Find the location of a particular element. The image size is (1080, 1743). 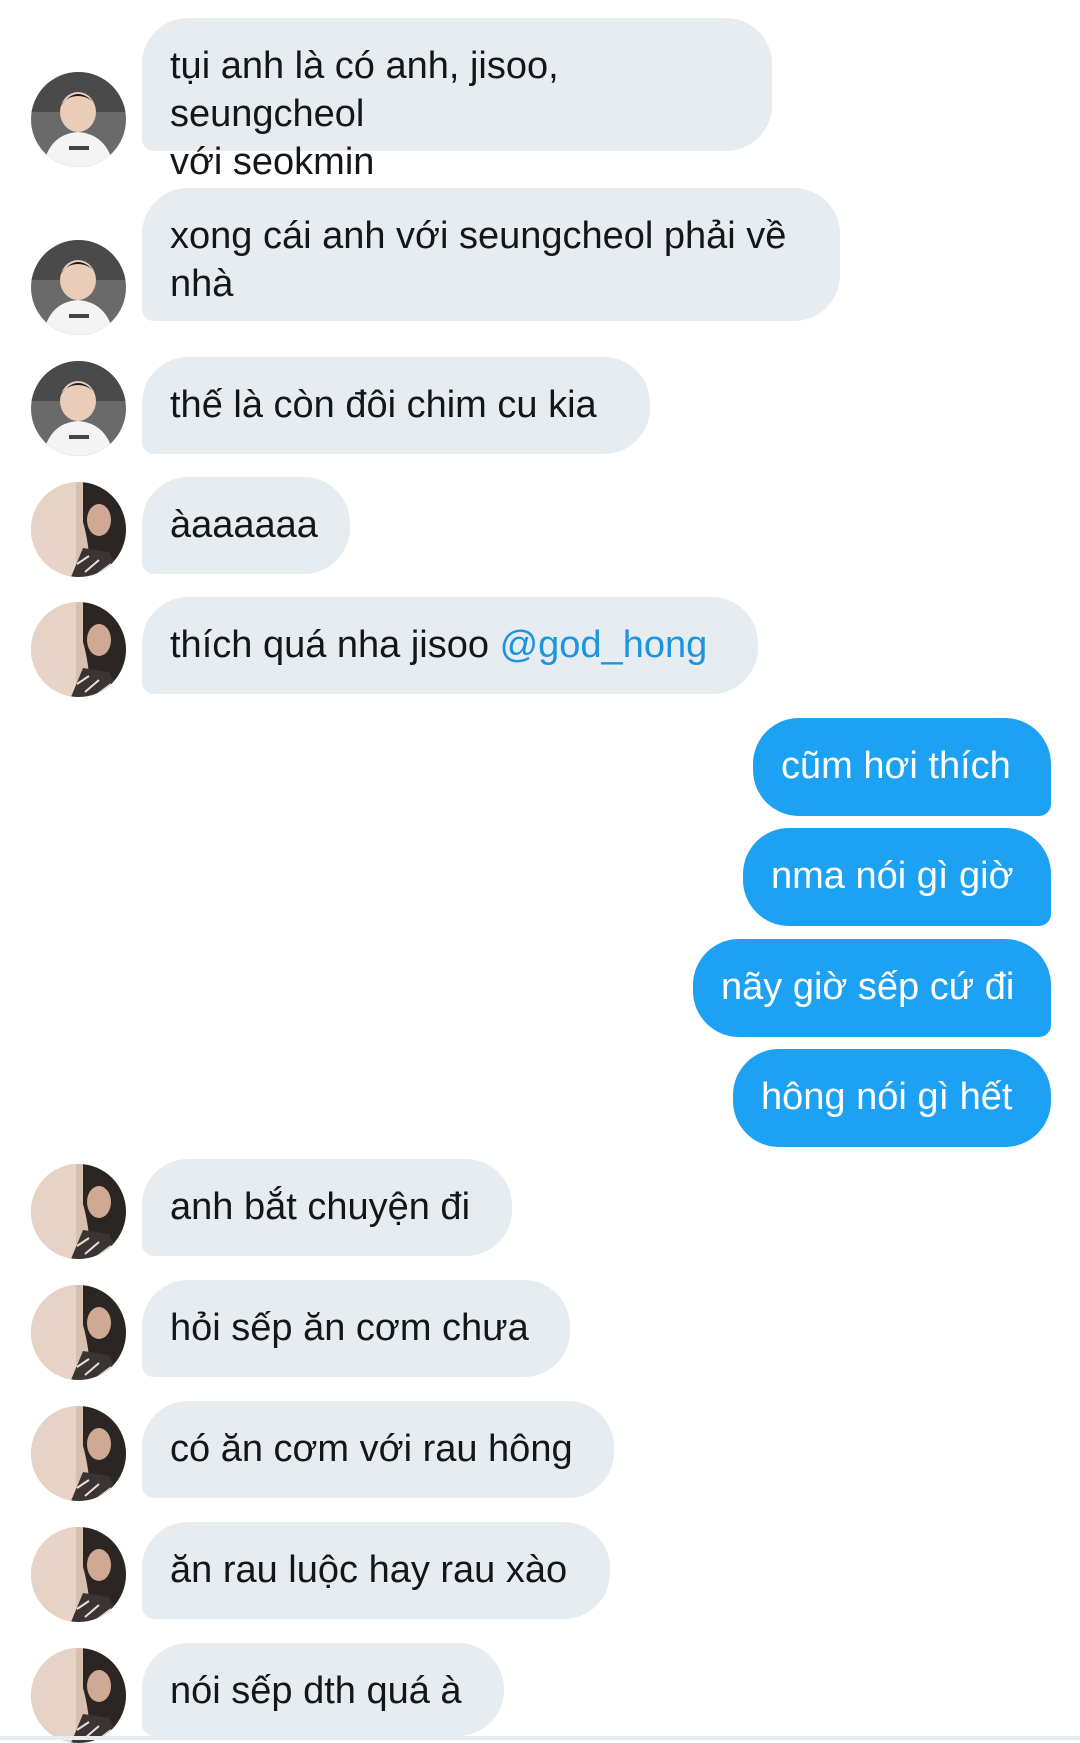

message-text: thích quá nha jisoo is located at coordinates (335, 645).